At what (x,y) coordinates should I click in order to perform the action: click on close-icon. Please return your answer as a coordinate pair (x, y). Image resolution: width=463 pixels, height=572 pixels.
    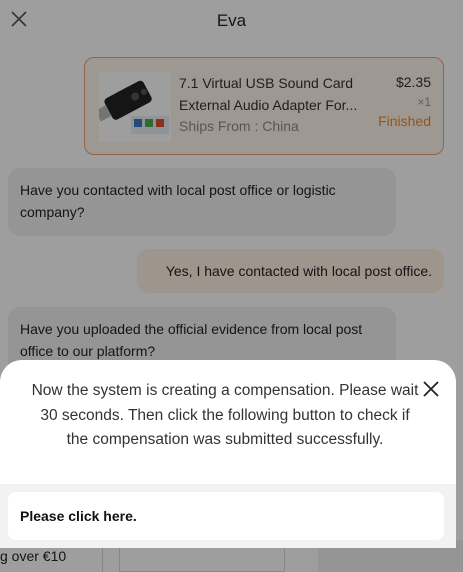
    Looking at the image, I should click on (431, 389).